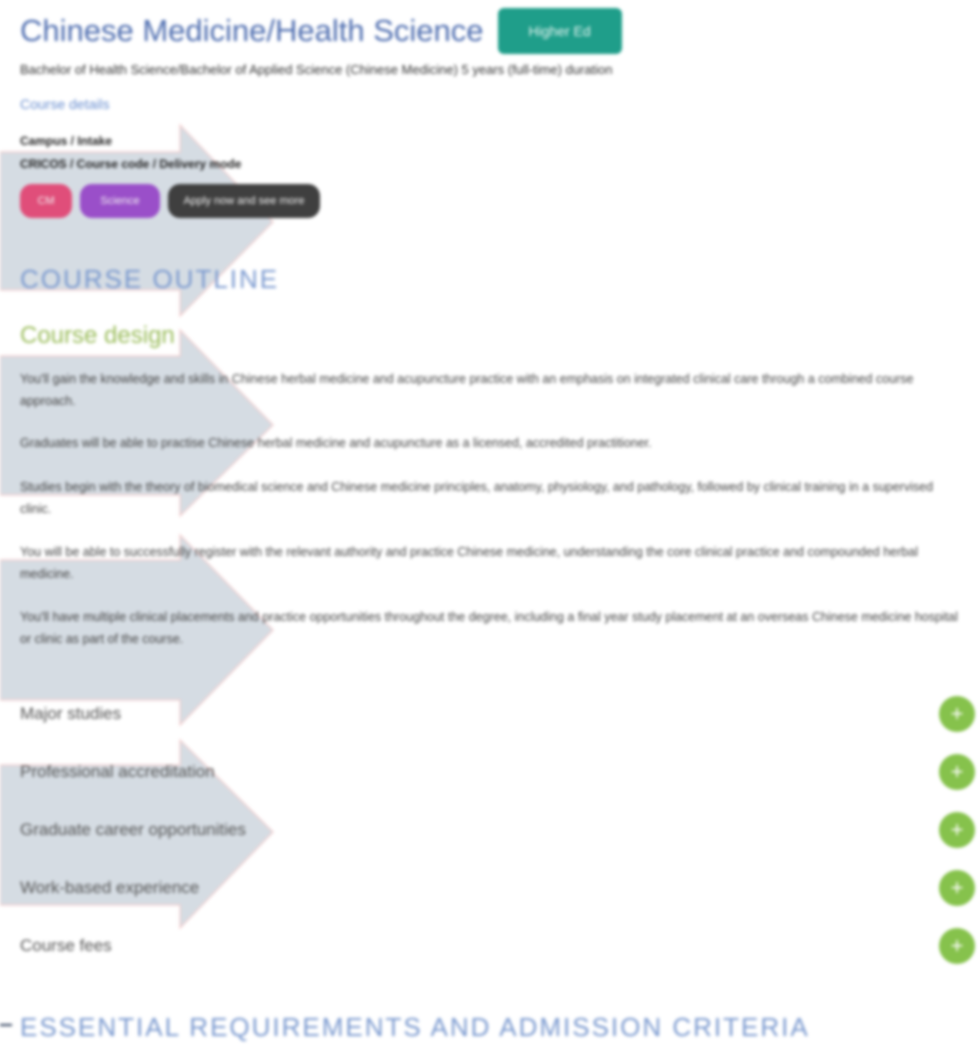 The width and height of the screenshot is (979, 1049). Describe the element at coordinates (497, 830) in the screenshot. I see `accordion-item-career-opportunities: Graduate career opportunities +` at that location.